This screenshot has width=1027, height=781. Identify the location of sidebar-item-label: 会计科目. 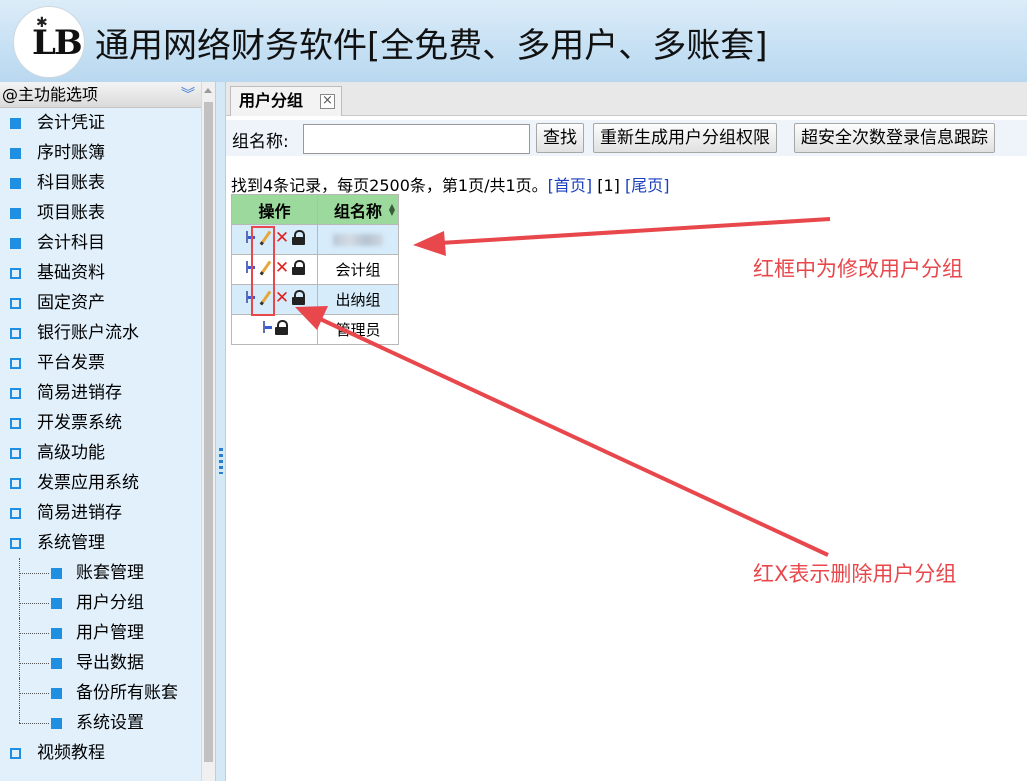
(71, 243).